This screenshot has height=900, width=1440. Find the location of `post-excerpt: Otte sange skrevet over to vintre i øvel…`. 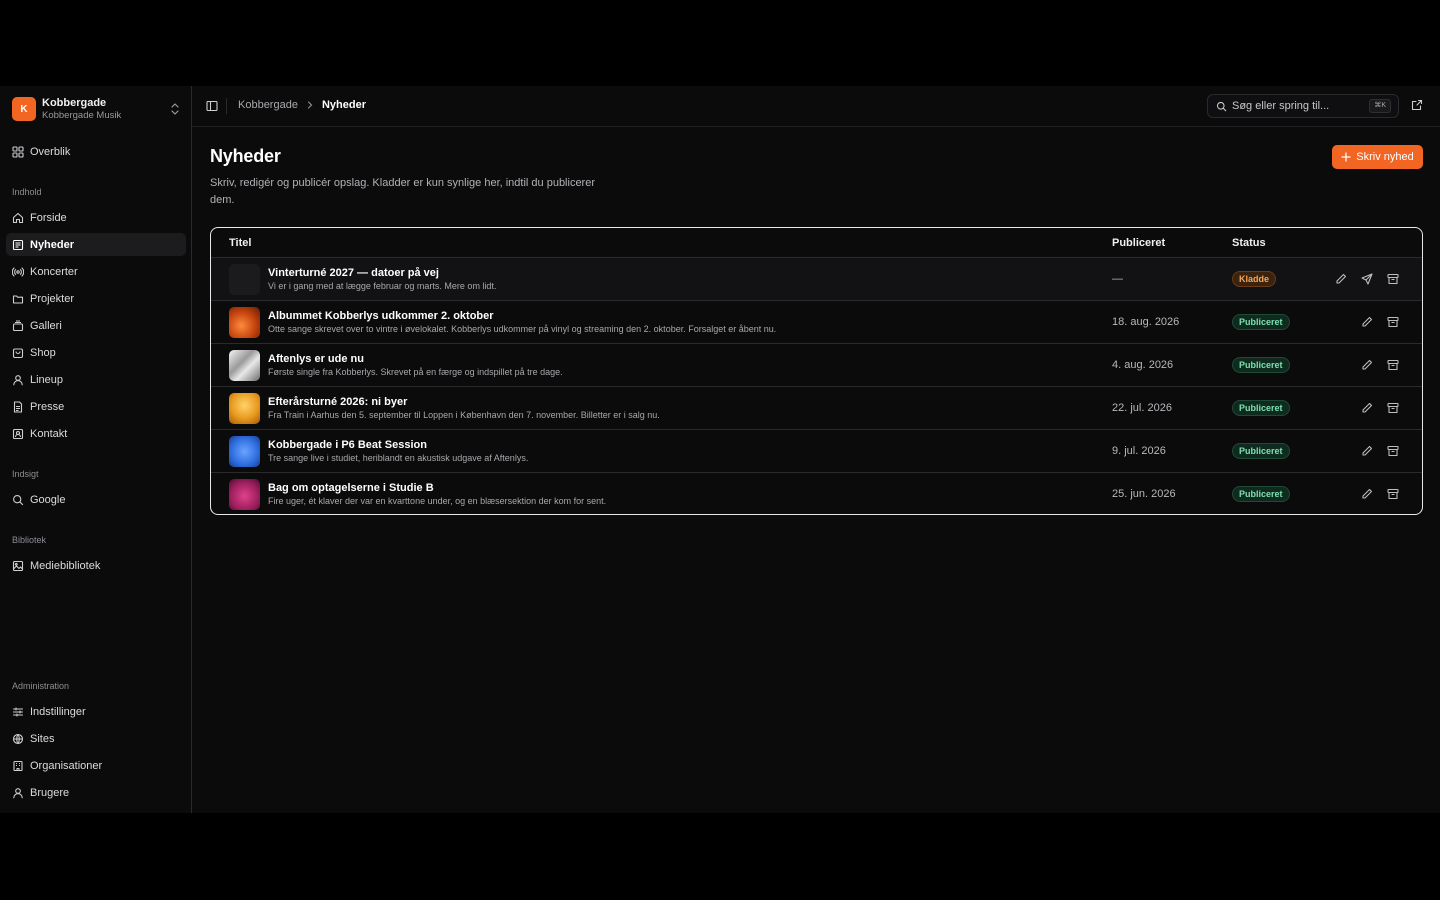

post-excerpt: Otte sange skrevet over to vintre i øvel… is located at coordinates (522, 329).